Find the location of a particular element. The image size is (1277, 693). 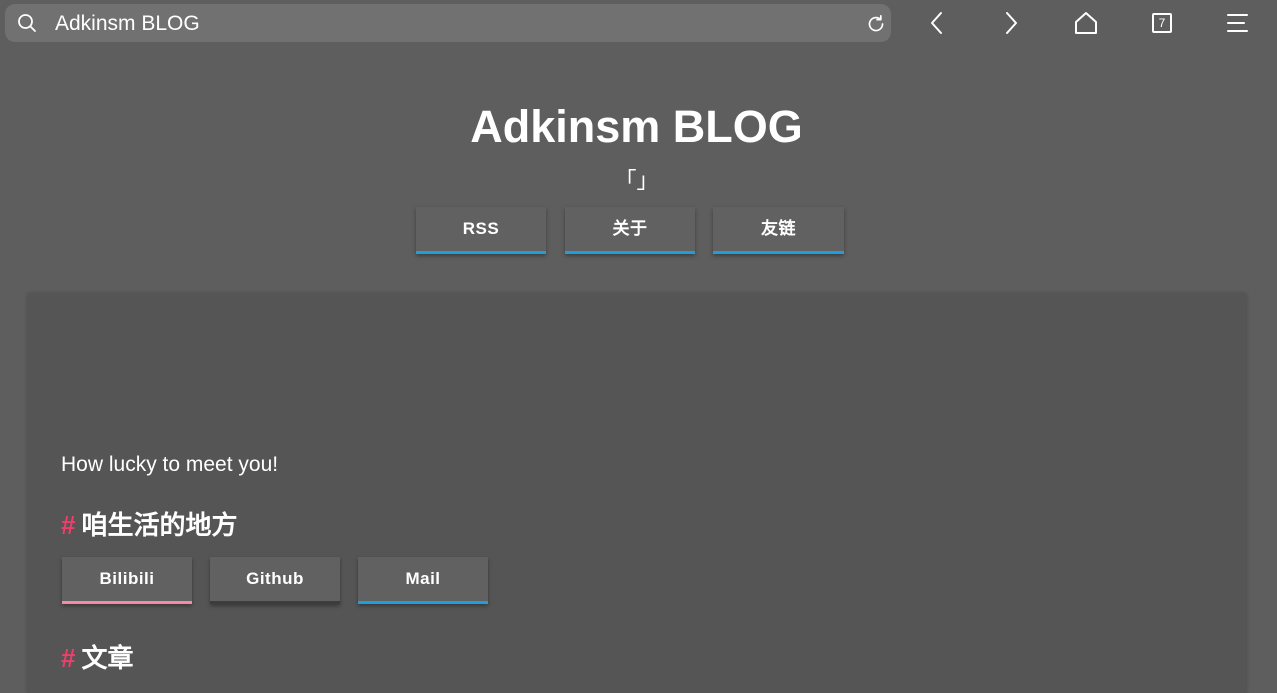

section-heading-articles: # 文章 is located at coordinates (97, 658).